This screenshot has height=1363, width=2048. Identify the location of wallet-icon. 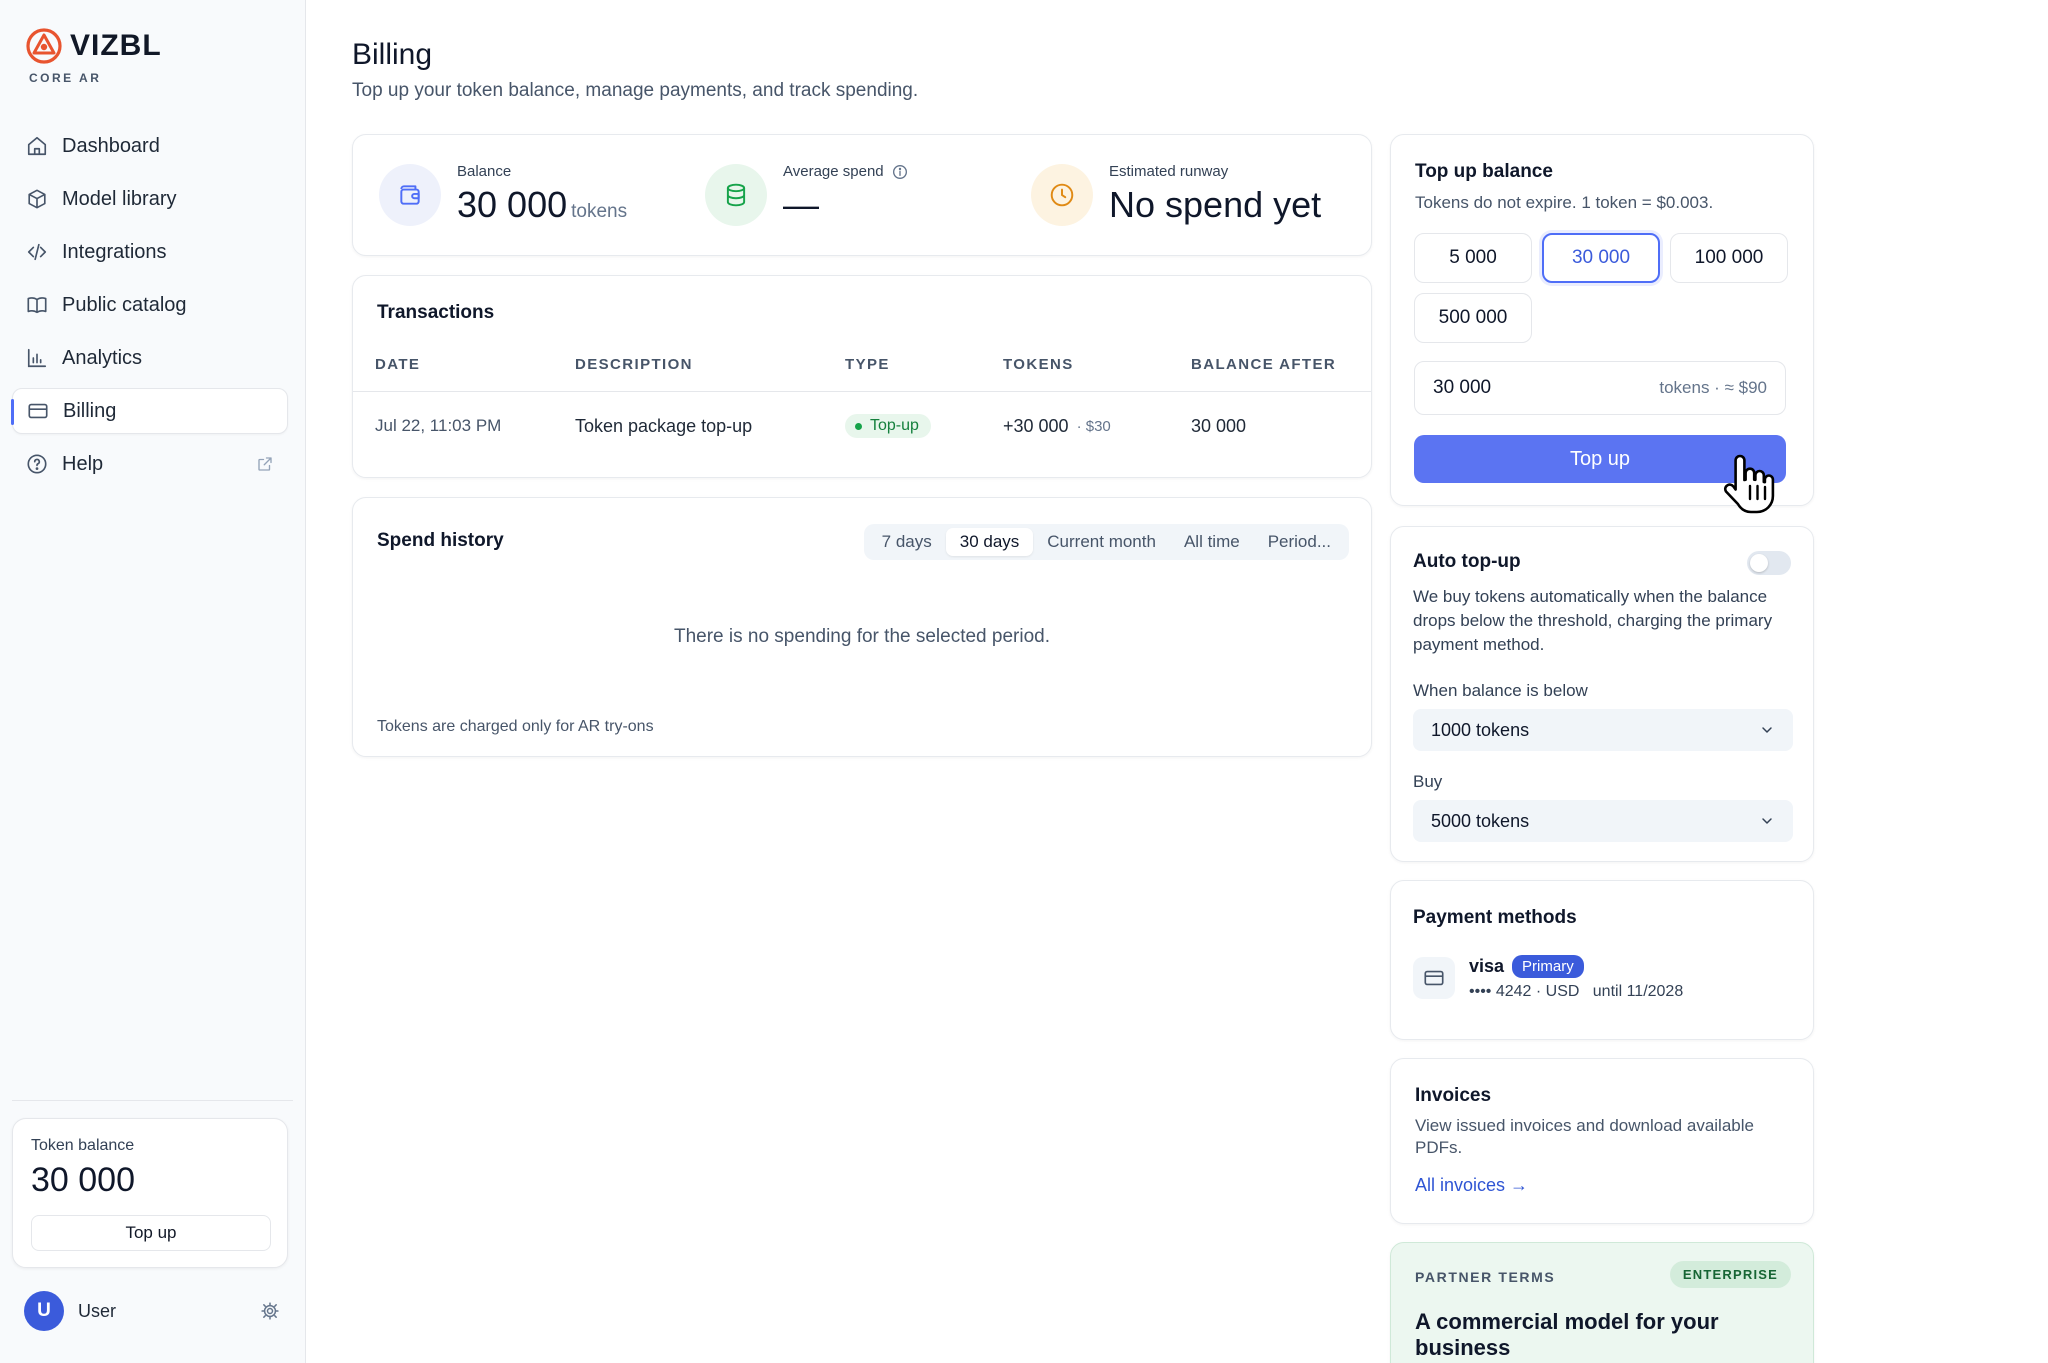
(410, 194).